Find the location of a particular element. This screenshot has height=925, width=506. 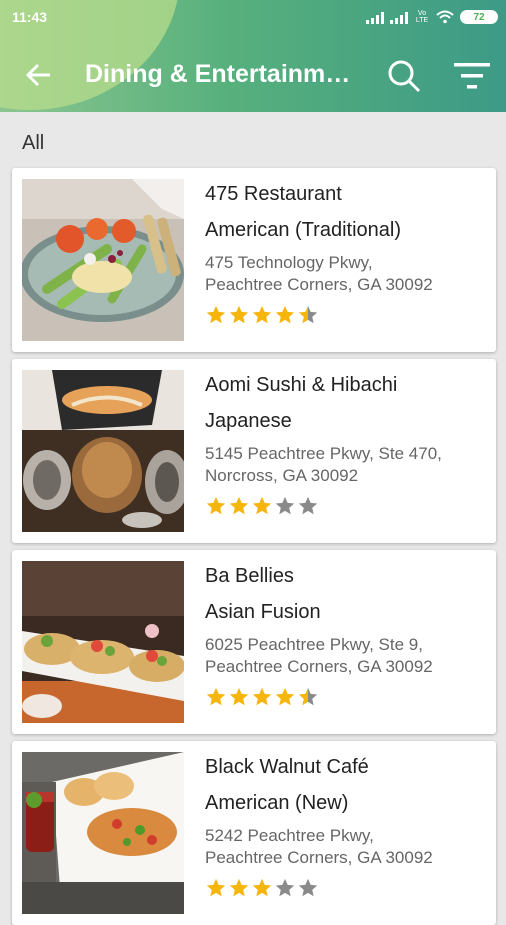

app-bar: 11:43 Vo LTE 72 Dining & Entertainment is located at coordinates (253, 56).